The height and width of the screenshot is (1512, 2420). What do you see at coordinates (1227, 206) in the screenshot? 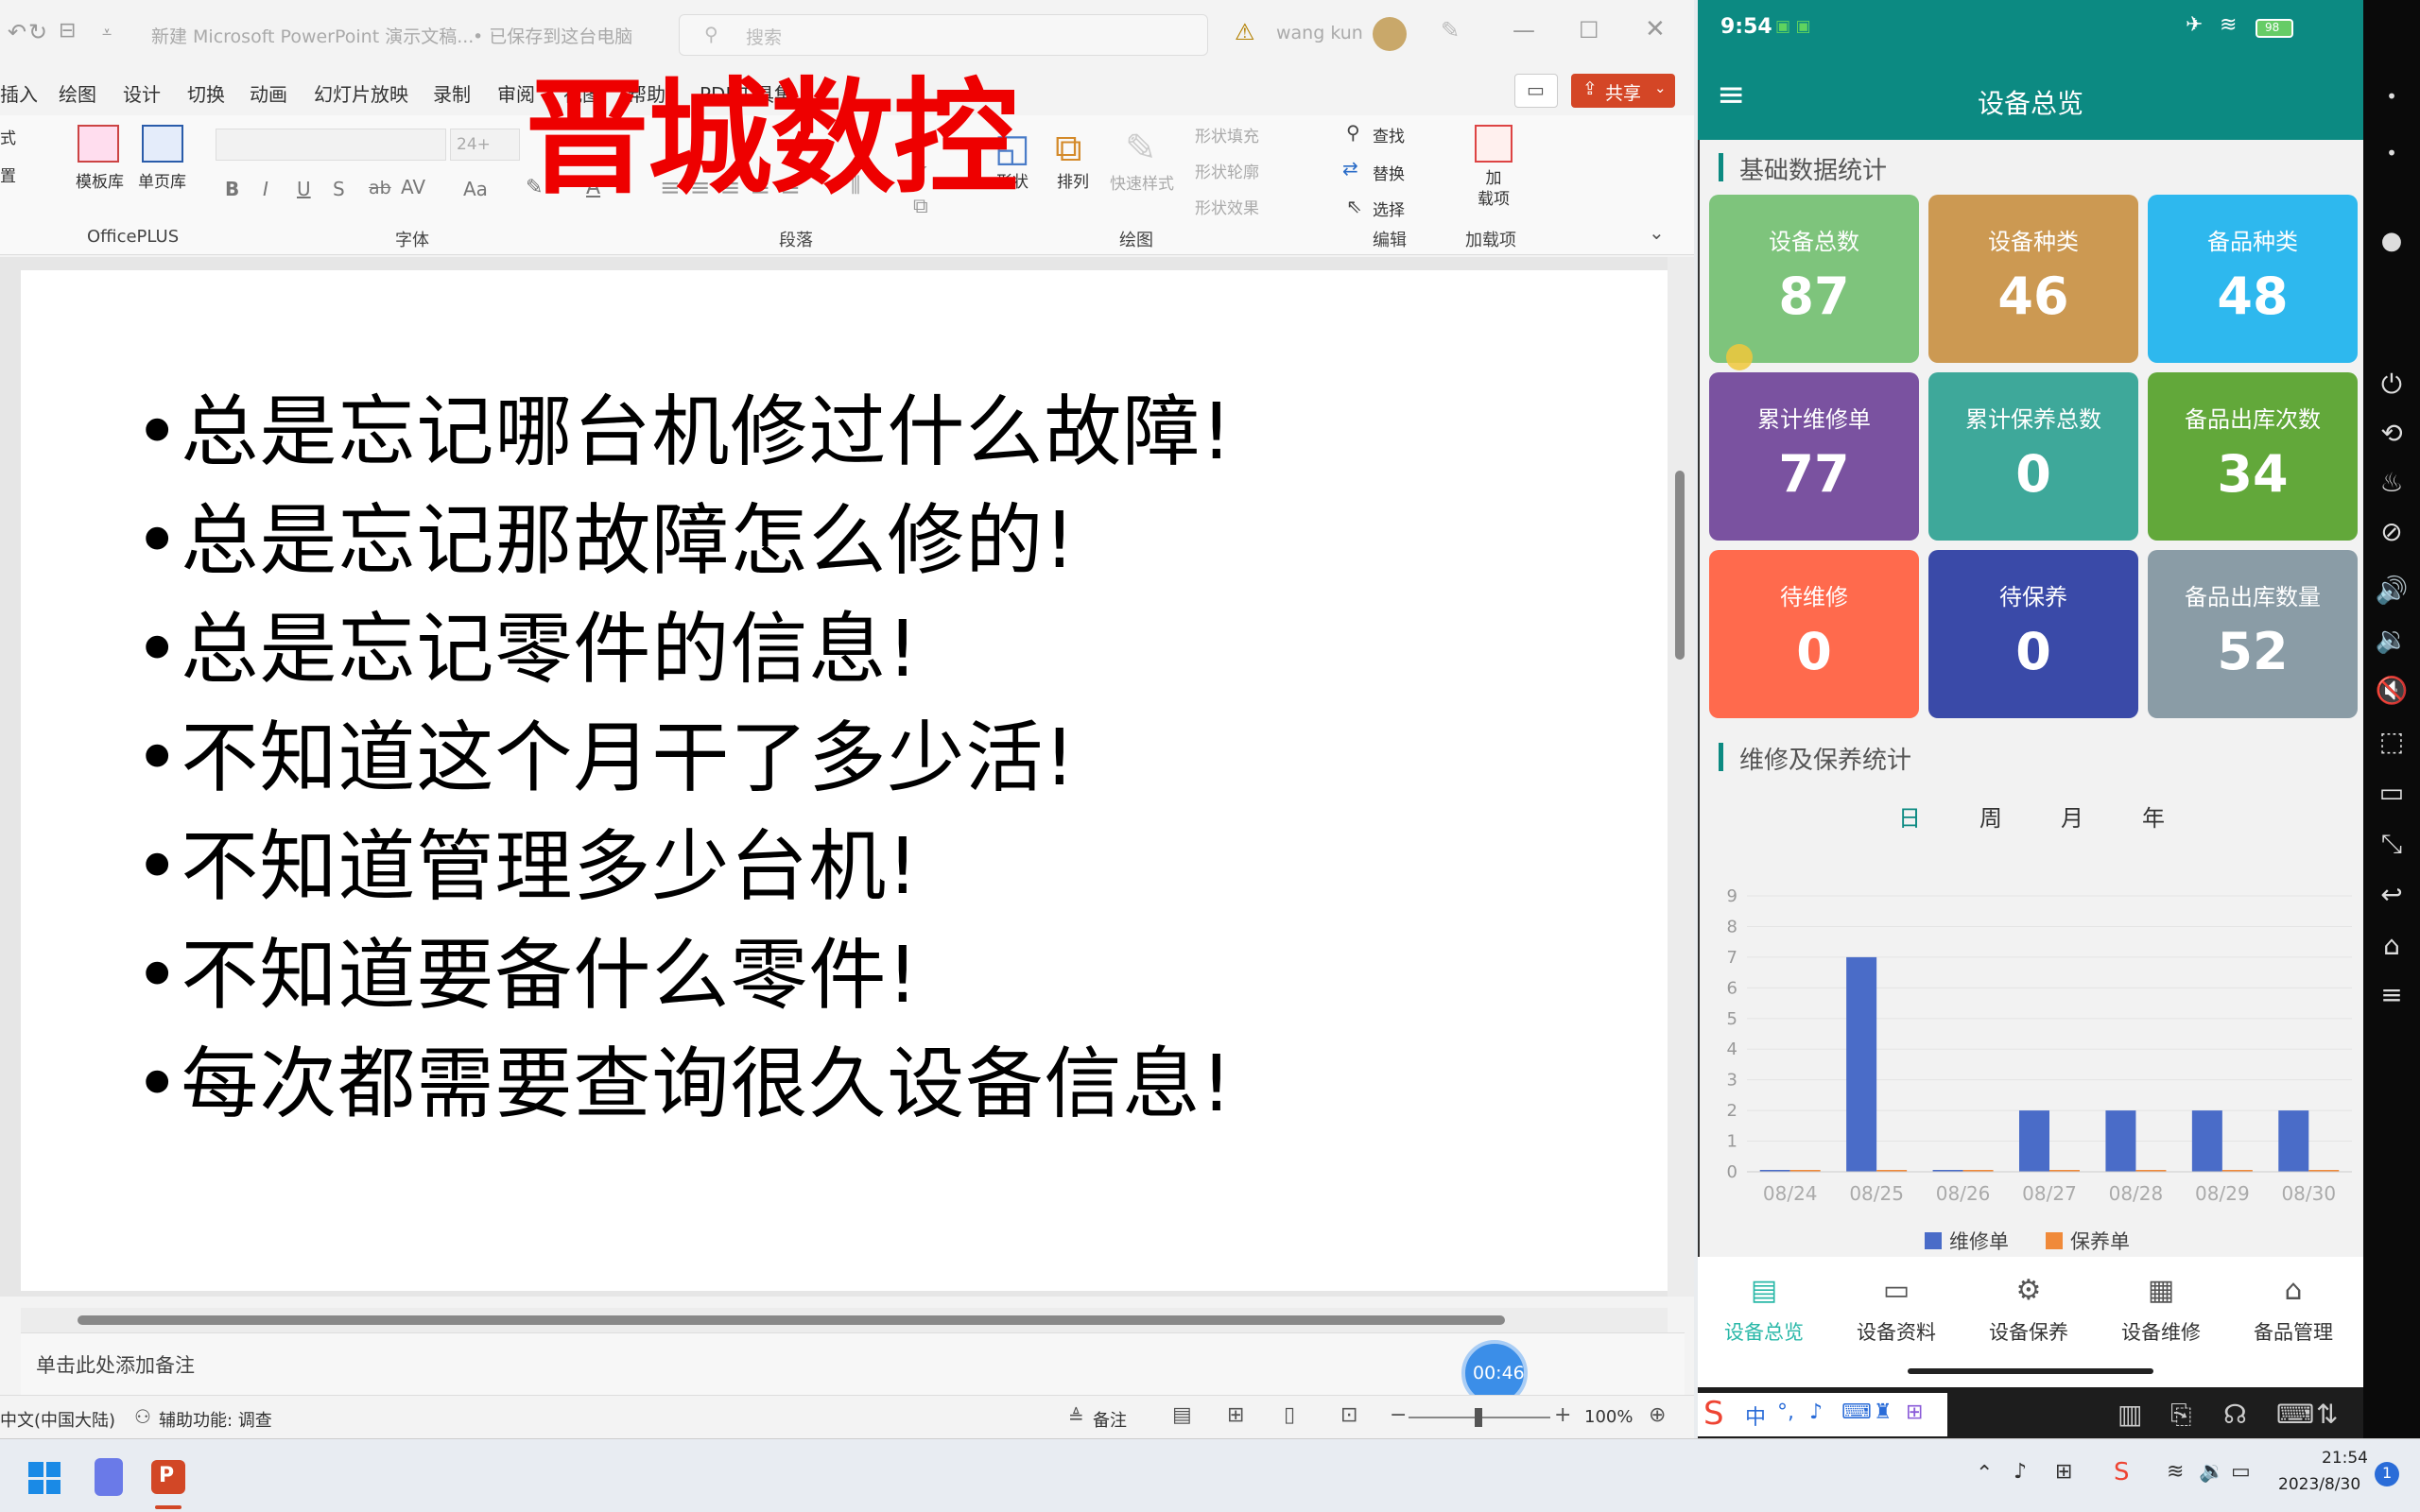
I see `shape-effect-button: 形状效果` at bounding box center [1227, 206].